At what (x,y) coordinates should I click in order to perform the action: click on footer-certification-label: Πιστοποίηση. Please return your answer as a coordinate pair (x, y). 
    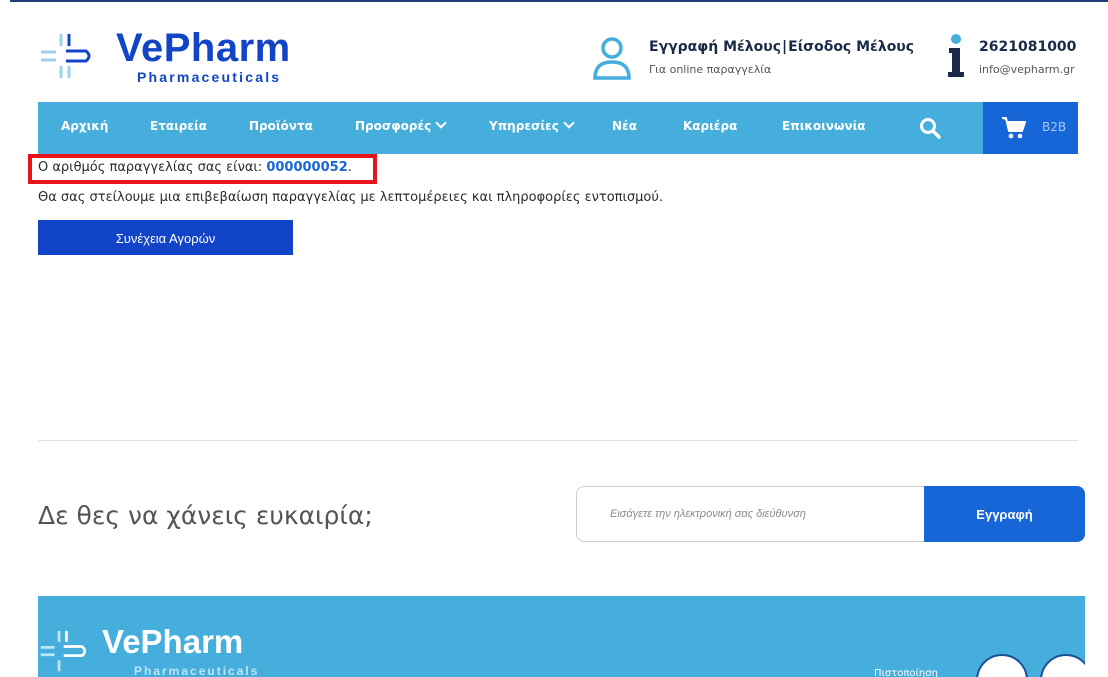
    Looking at the image, I should click on (906, 672).